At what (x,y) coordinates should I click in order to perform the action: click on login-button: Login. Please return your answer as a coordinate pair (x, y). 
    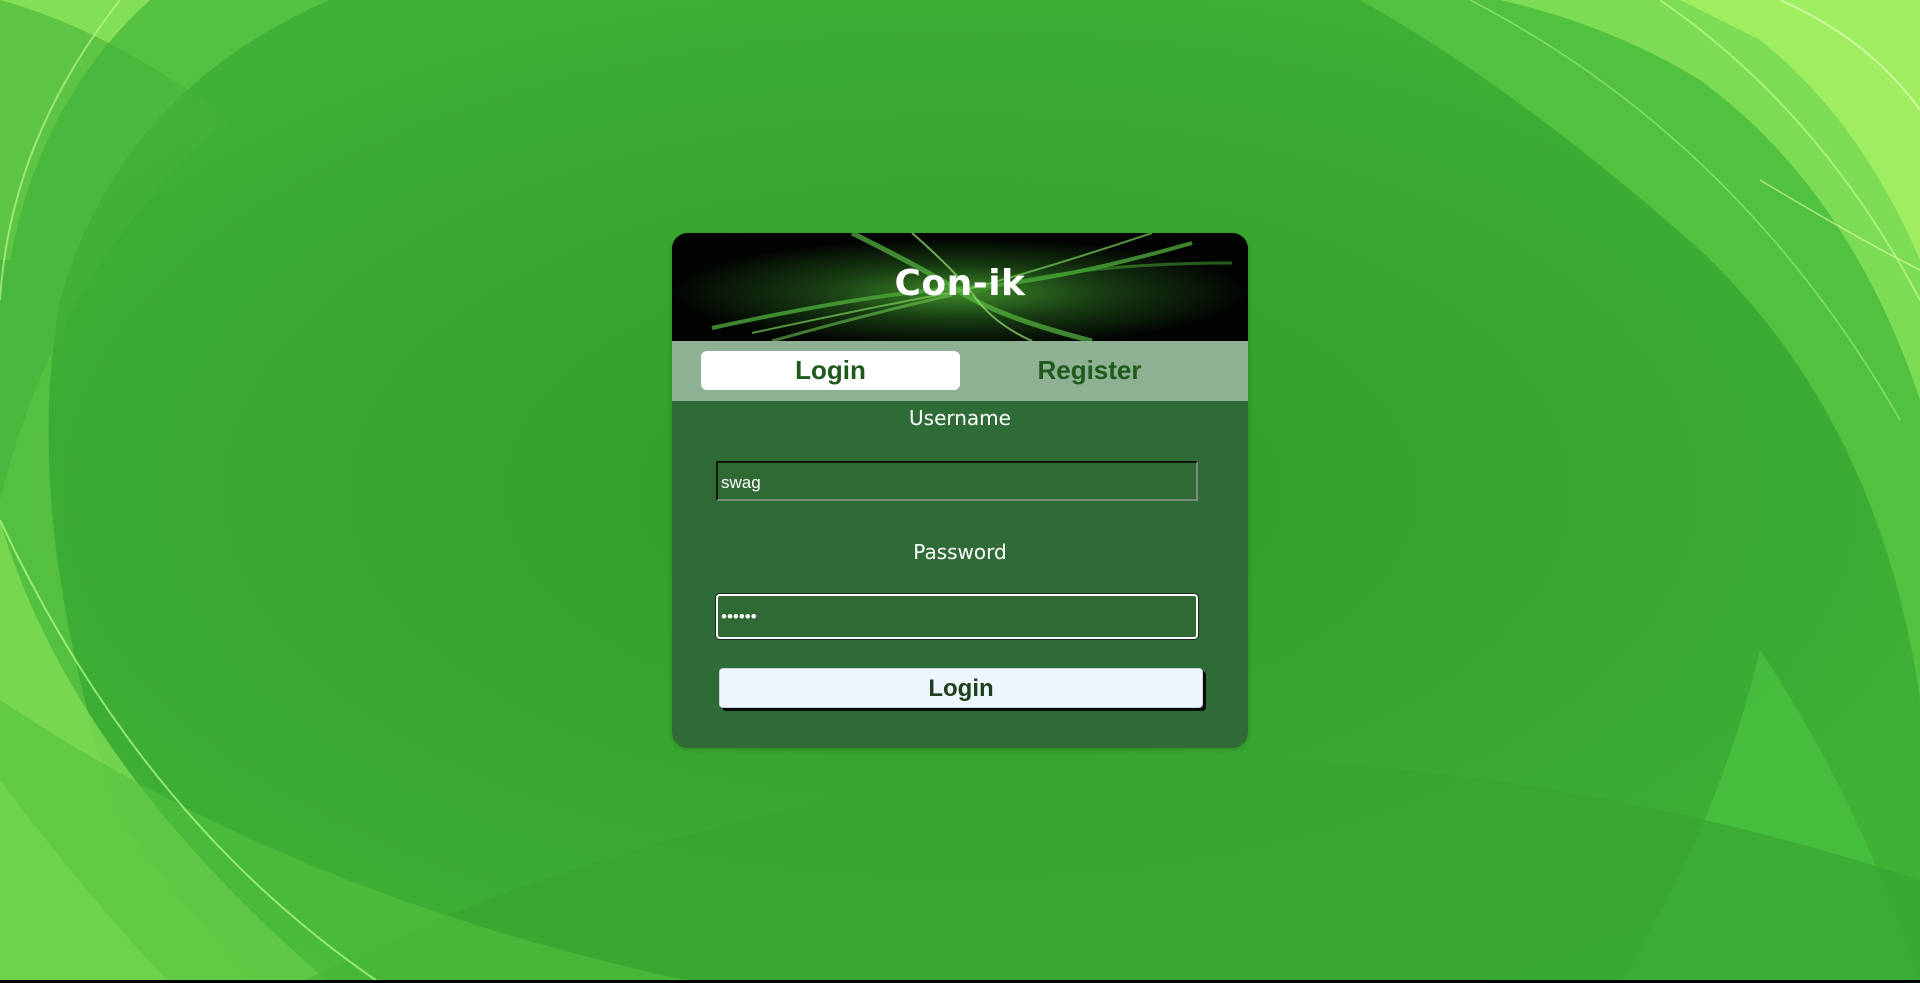
    Looking at the image, I should click on (961, 688).